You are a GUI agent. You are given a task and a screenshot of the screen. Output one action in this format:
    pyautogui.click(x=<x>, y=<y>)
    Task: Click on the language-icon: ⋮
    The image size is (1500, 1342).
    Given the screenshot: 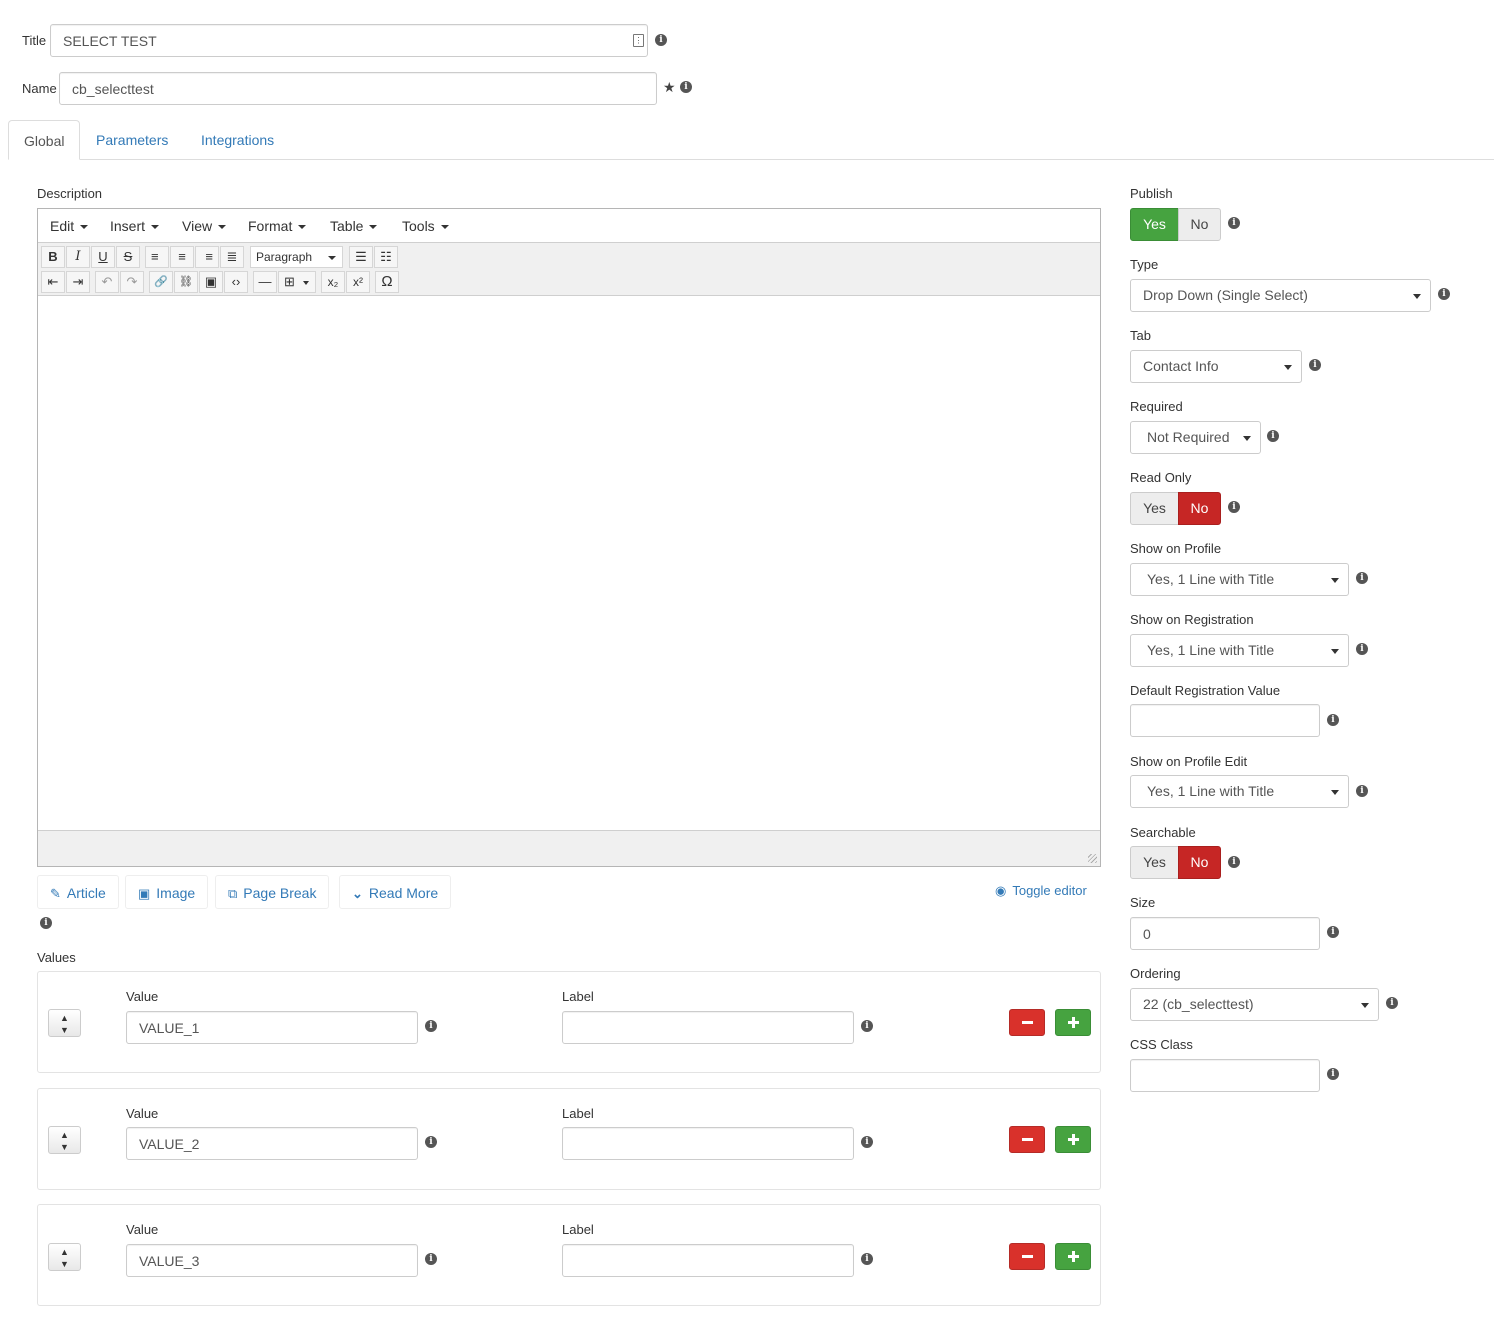 What is the action you would take?
    pyautogui.click(x=638, y=40)
    